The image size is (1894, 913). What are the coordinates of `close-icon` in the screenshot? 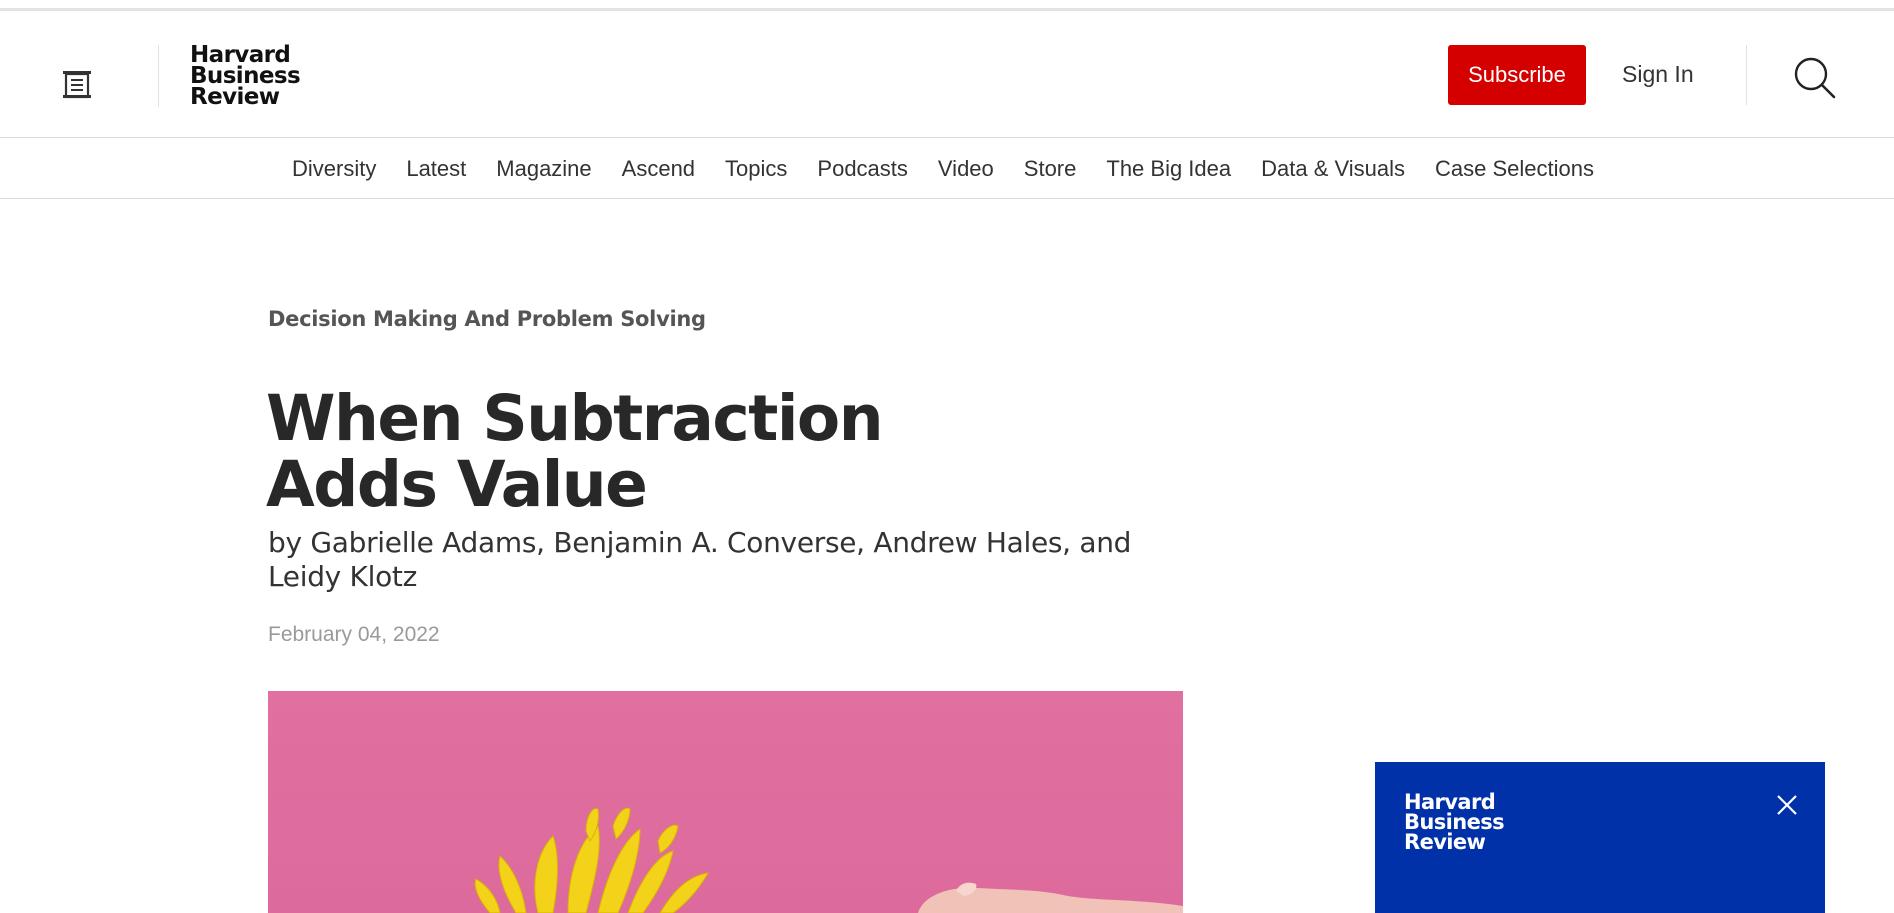 It's located at (1787, 805).